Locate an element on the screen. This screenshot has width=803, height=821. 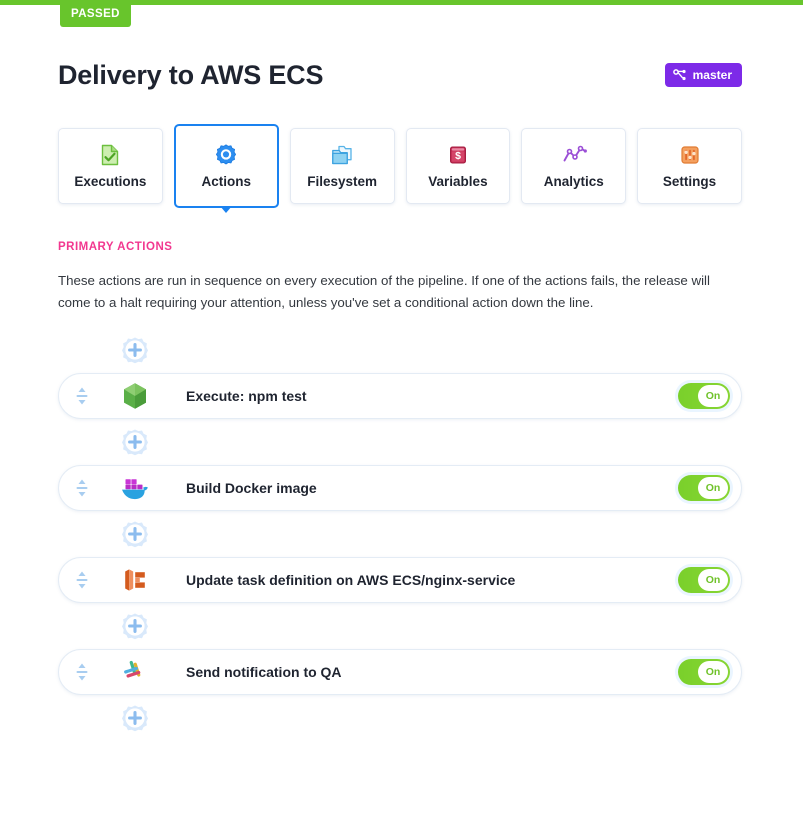
page-title: Delivery to AWS ECS is located at coordinates (191, 74).